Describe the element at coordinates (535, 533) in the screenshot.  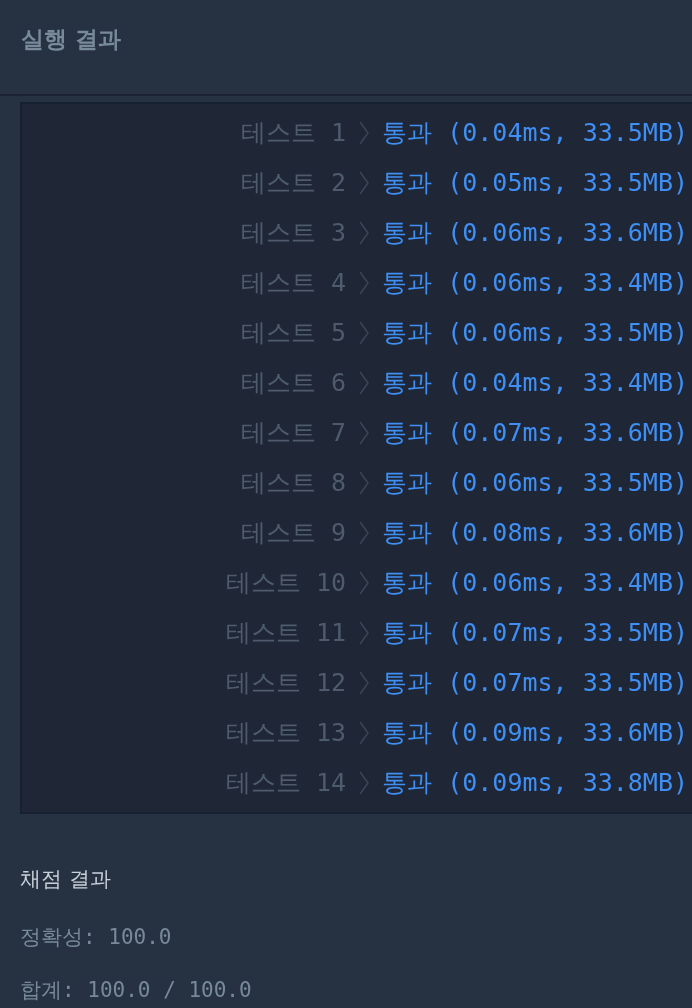
I see `test-result: 통과 (0.08ms, 33.6MB)` at that location.